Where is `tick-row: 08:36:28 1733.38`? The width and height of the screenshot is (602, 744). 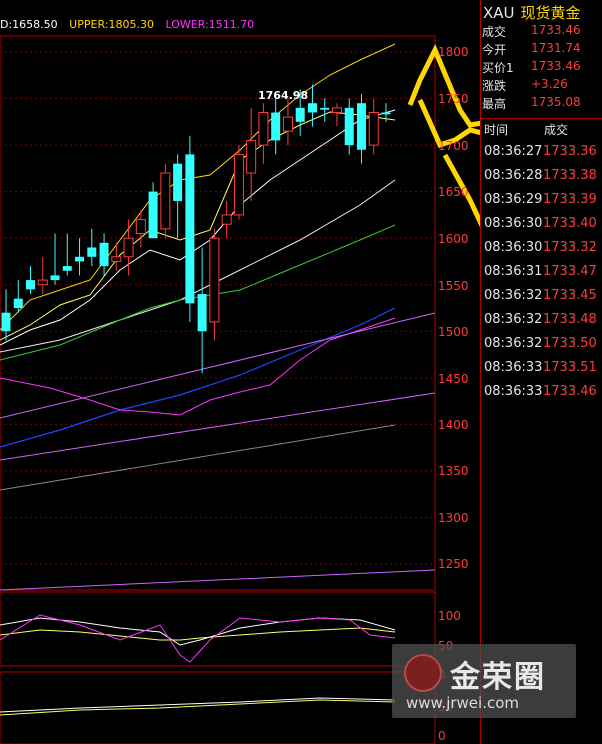 tick-row: 08:36:28 1733.38 is located at coordinates (541, 179).